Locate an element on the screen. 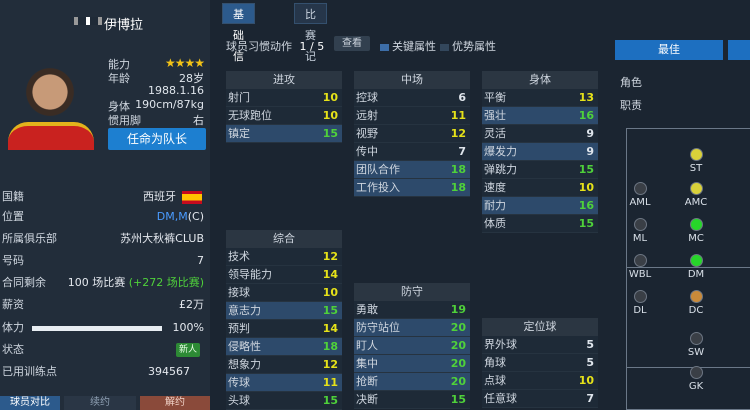  attribute-label: 无球跑位 is located at coordinates (250, 115).